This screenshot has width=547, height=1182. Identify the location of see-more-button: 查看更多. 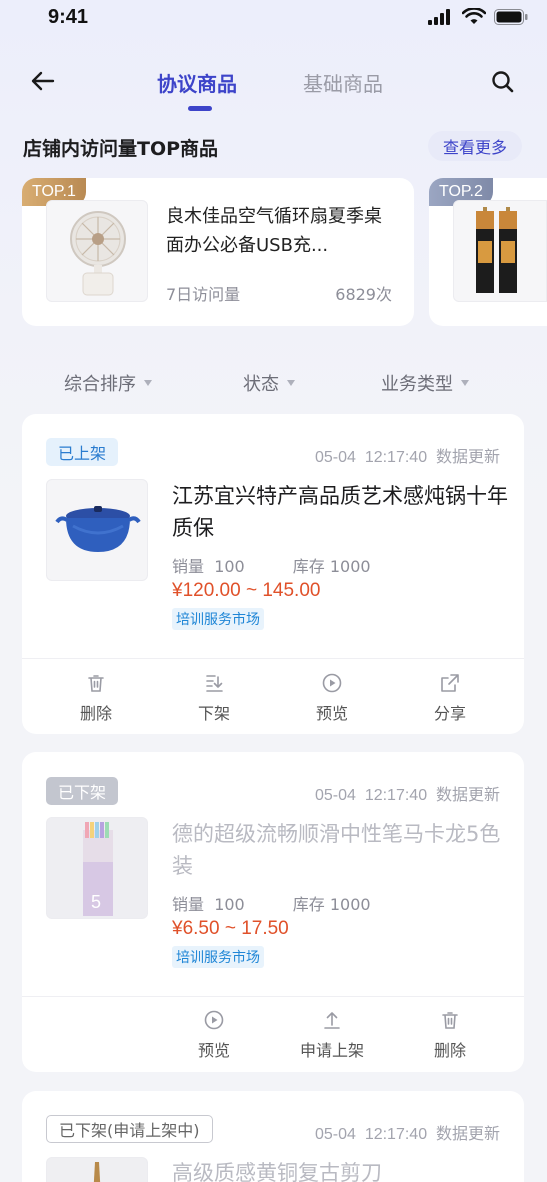
(475, 146).